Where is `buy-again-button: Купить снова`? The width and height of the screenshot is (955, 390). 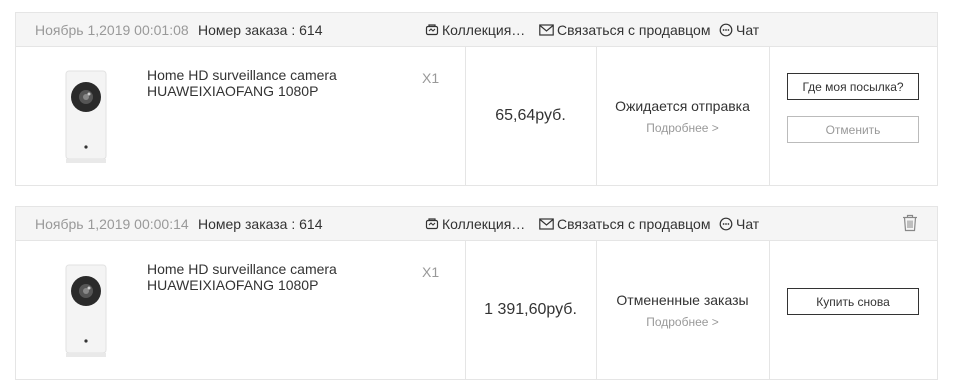 buy-again-button: Купить снова is located at coordinates (853, 301).